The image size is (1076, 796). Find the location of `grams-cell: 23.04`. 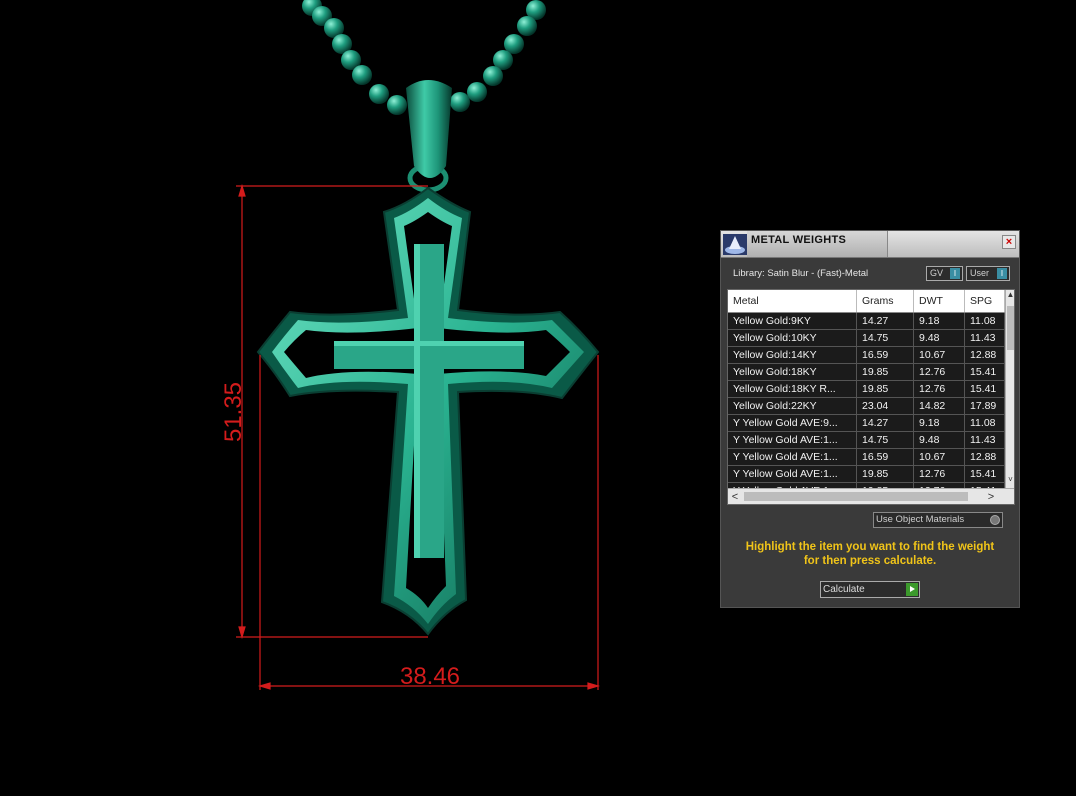

grams-cell: 23.04 is located at coordinates (885, 406).